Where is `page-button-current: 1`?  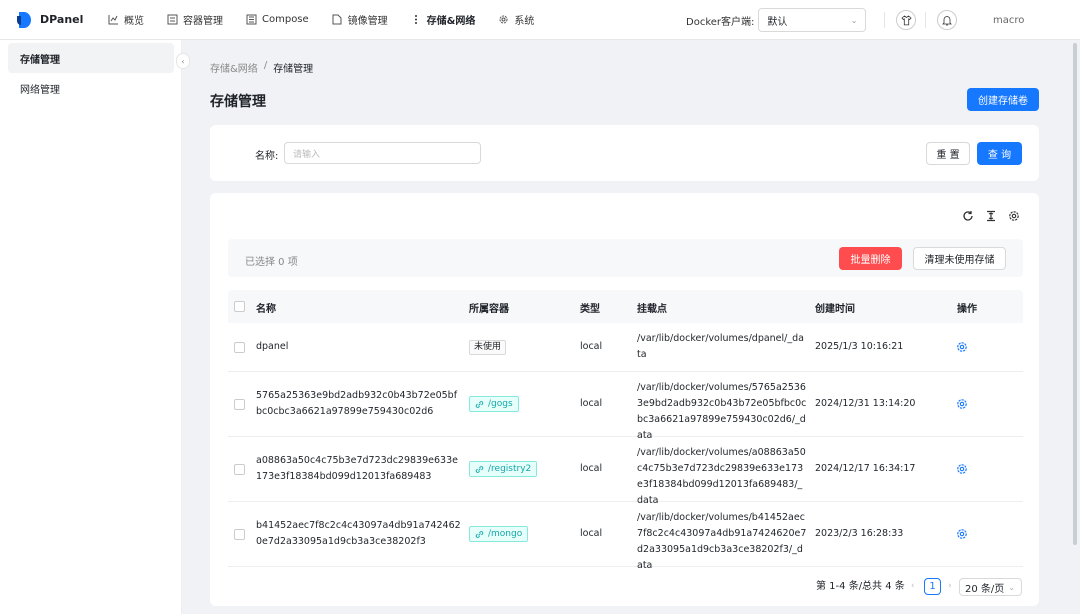 page-button-current: 1 is located at coordinates (932, 586).